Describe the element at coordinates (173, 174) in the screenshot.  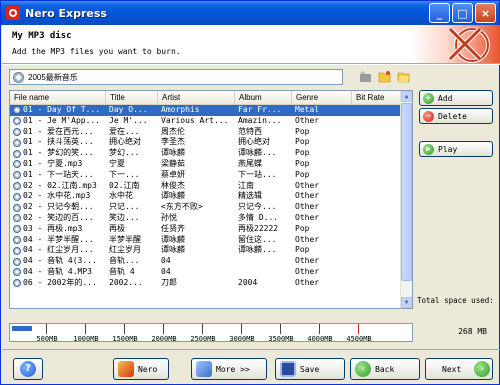
I see `table-cell: 蔡卓妍` at that location.